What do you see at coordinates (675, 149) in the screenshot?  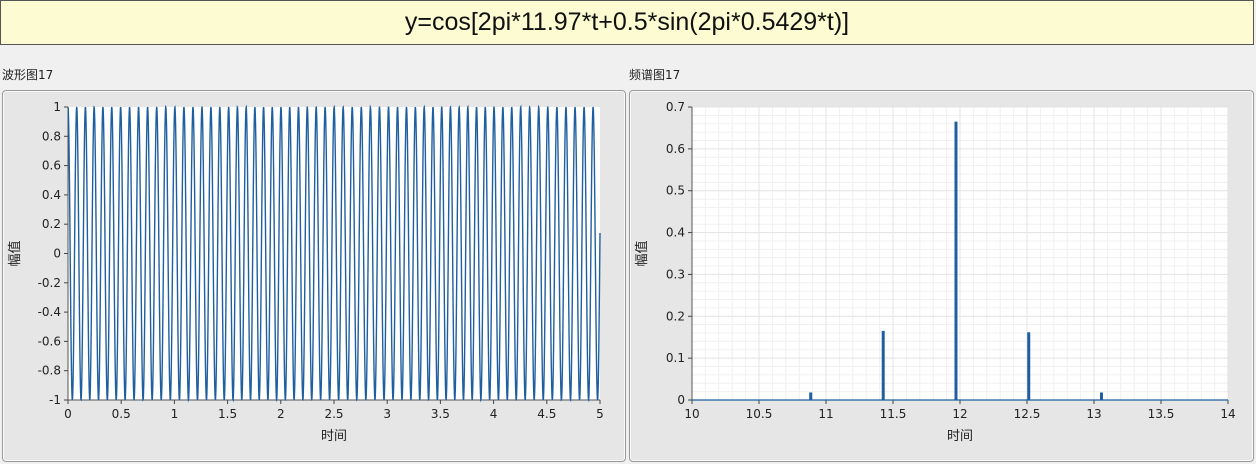 I see `spec-y-tick-label: 0.6` at bounding box center [675, 149].